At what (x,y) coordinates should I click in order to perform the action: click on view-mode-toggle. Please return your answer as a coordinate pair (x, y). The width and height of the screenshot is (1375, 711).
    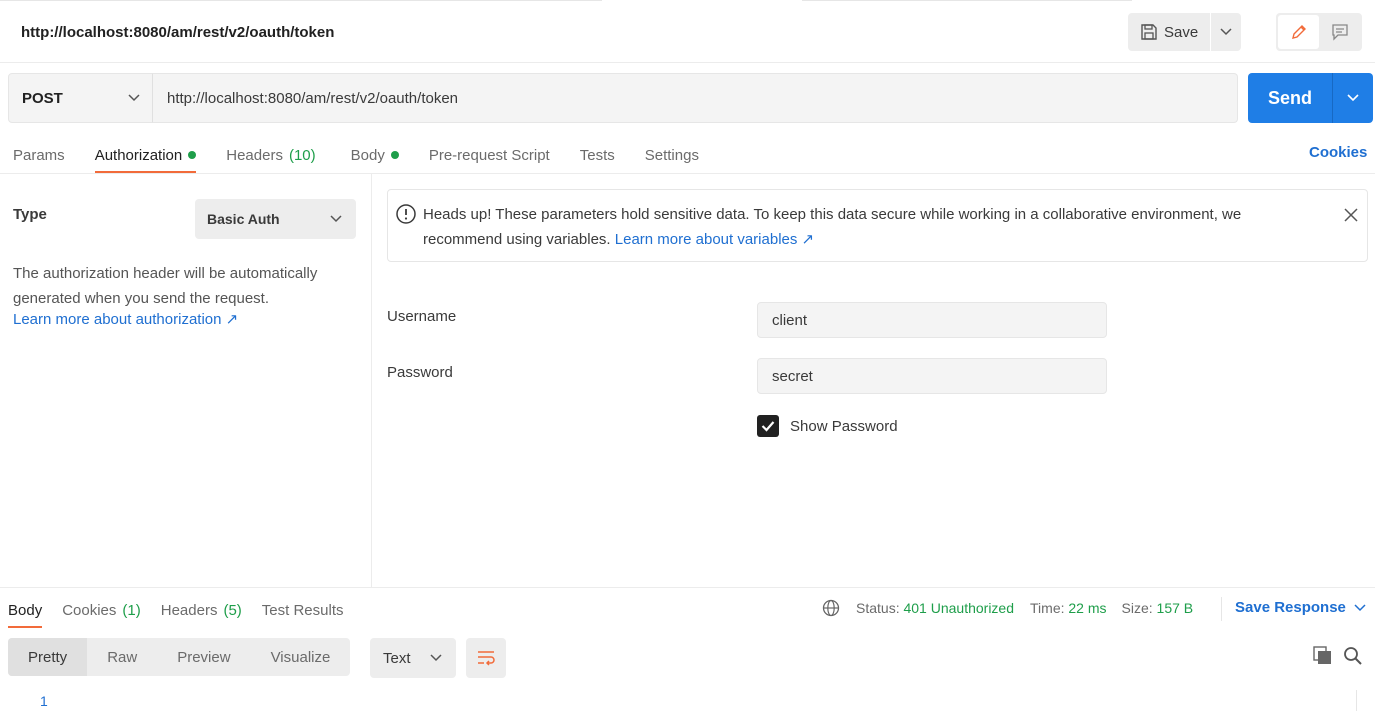
    Looking at the image, I should click on (1319, 32).